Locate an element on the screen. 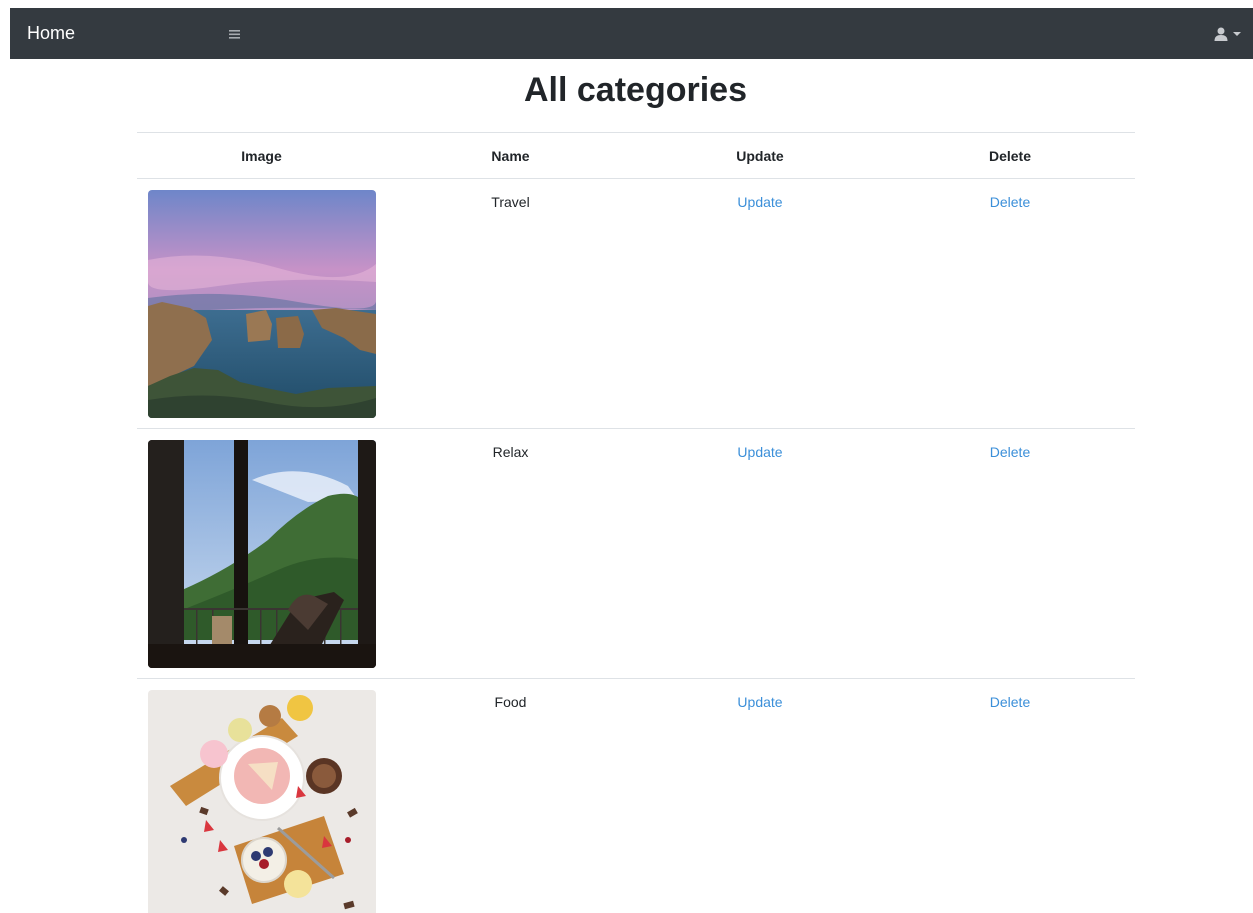 Image resolution: width=1253 pixels, height=913 pixels. category-name: Travel is located at coordinates (510, 202).